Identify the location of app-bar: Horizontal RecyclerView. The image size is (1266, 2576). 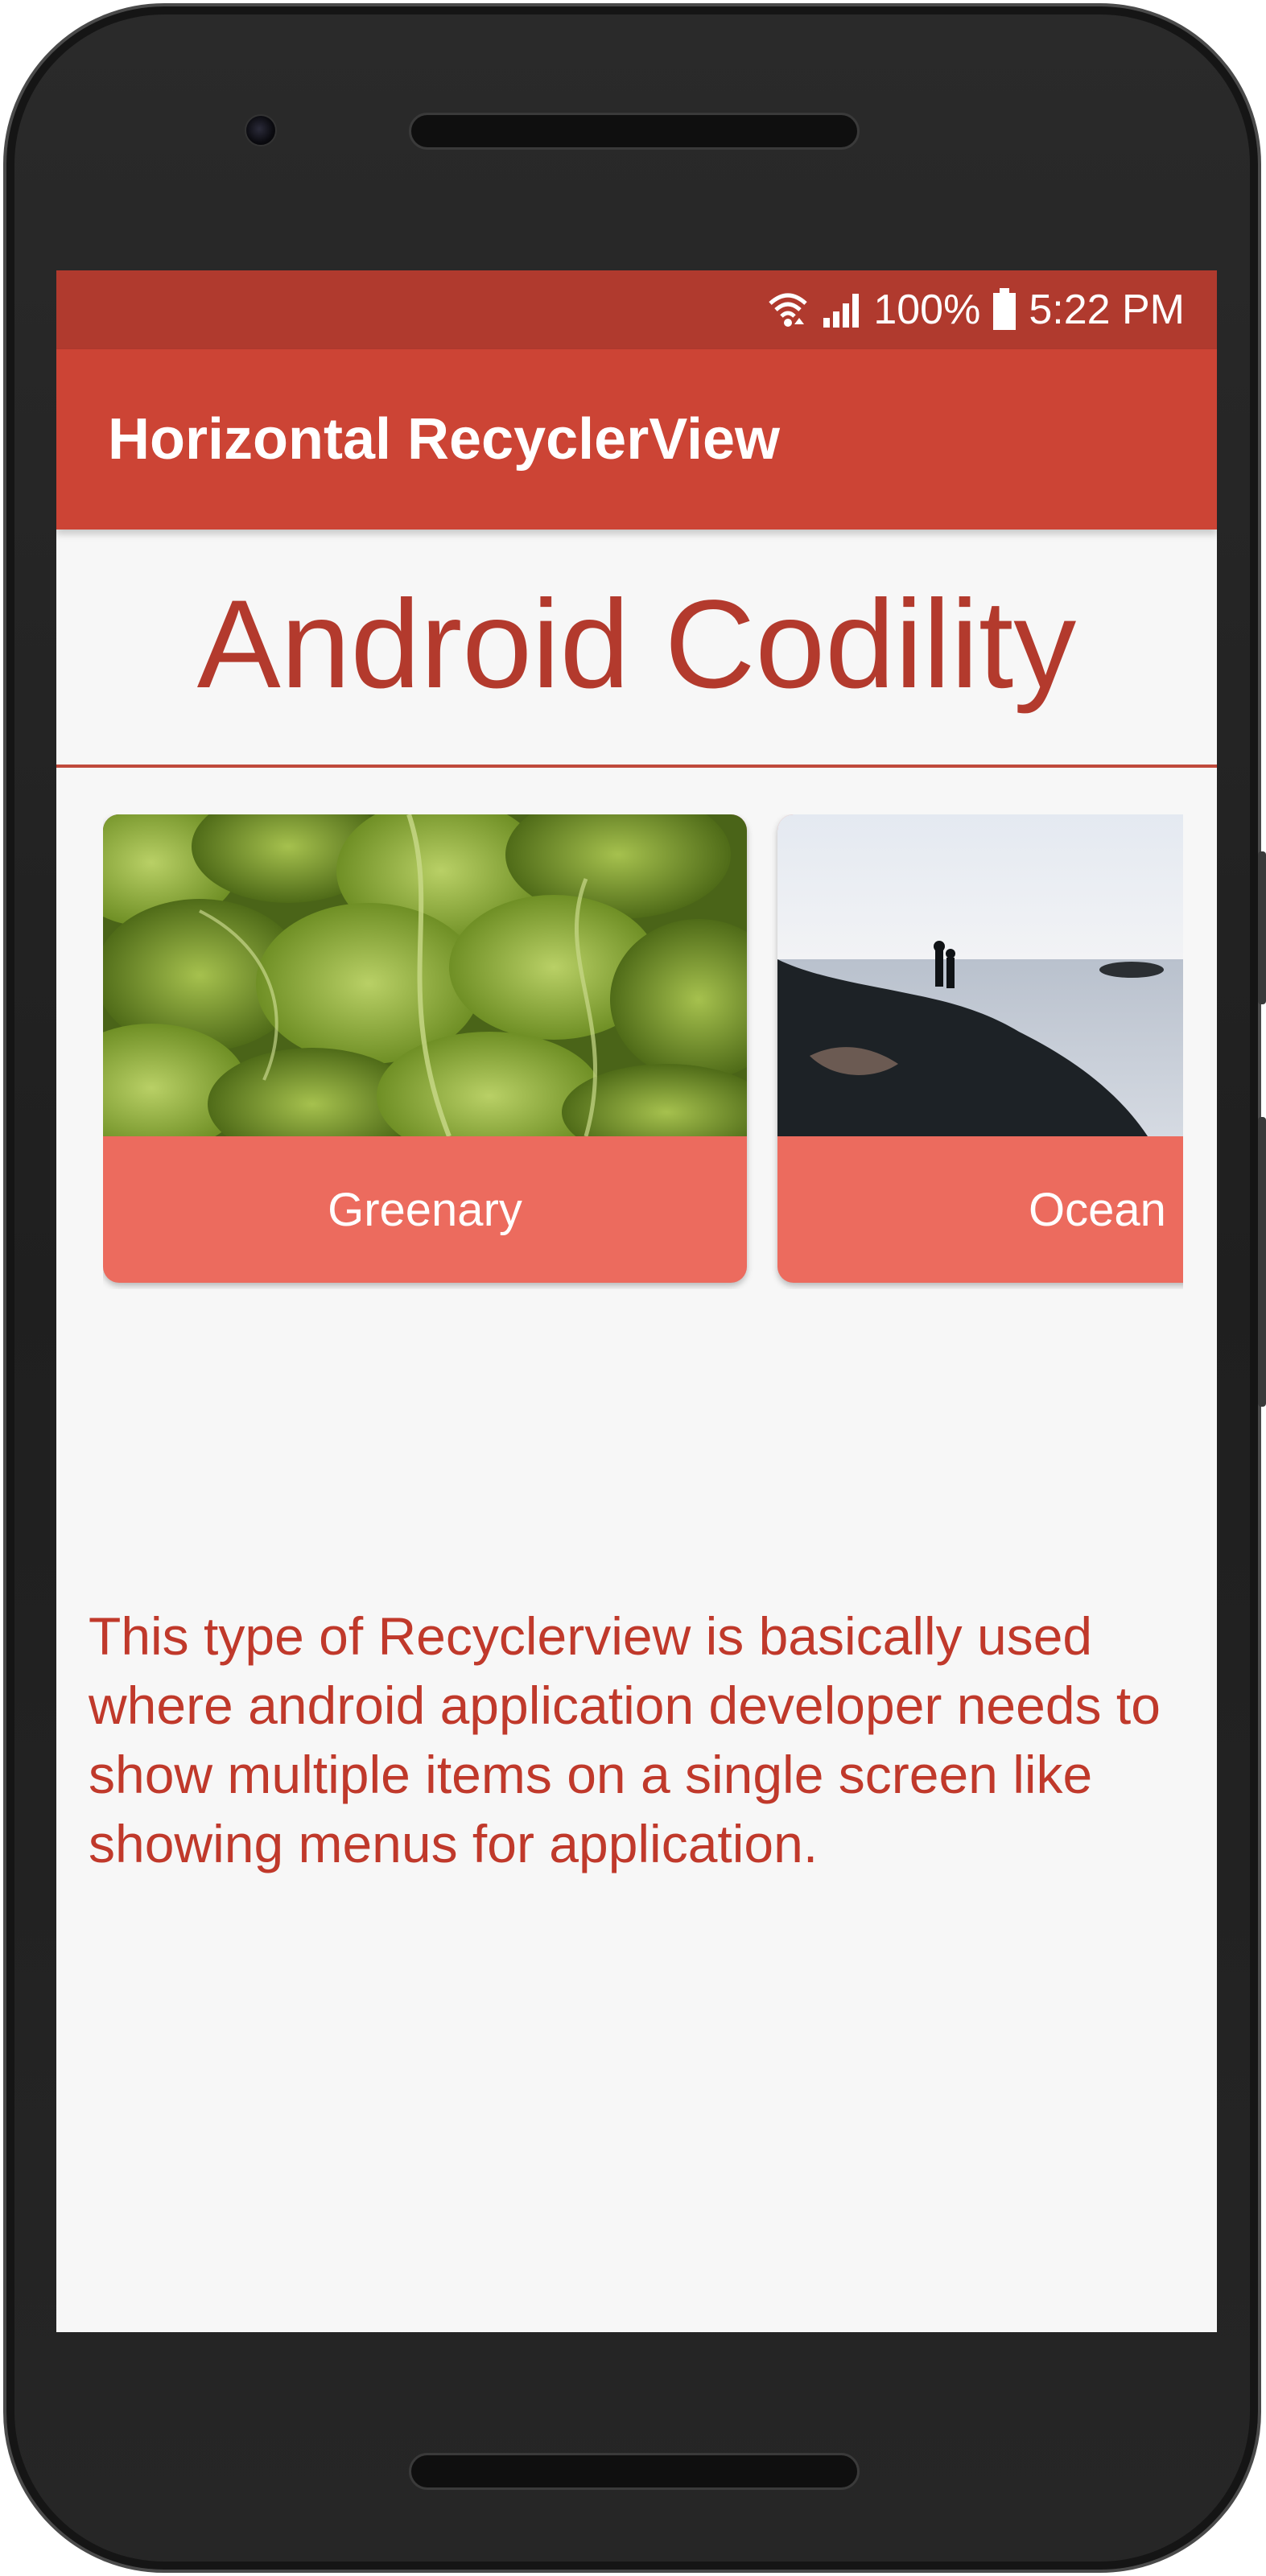
(636, 439).